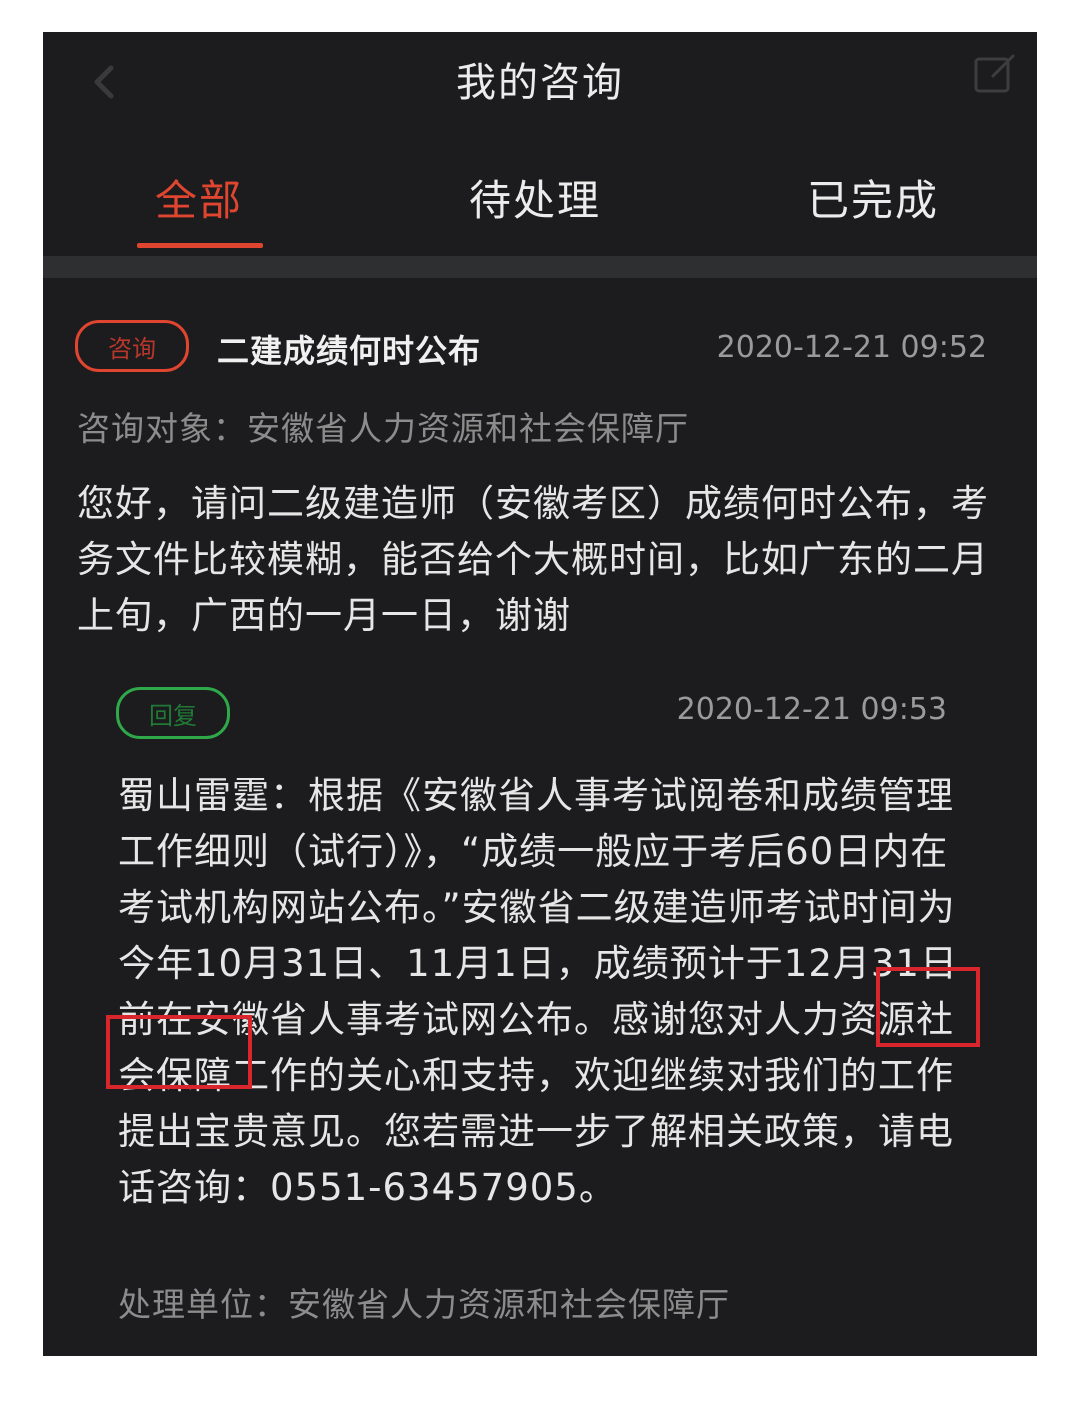  I want to click on consult-badge: 咨询, so click(132, 346).